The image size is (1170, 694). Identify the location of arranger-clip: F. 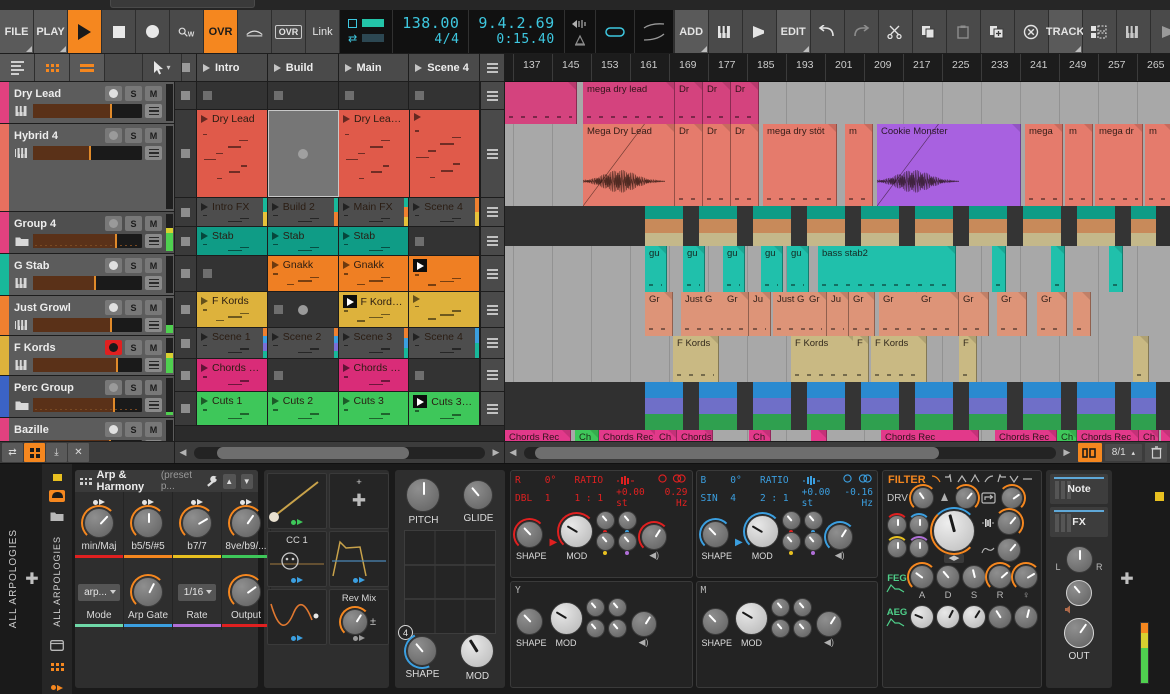
(968, 359).